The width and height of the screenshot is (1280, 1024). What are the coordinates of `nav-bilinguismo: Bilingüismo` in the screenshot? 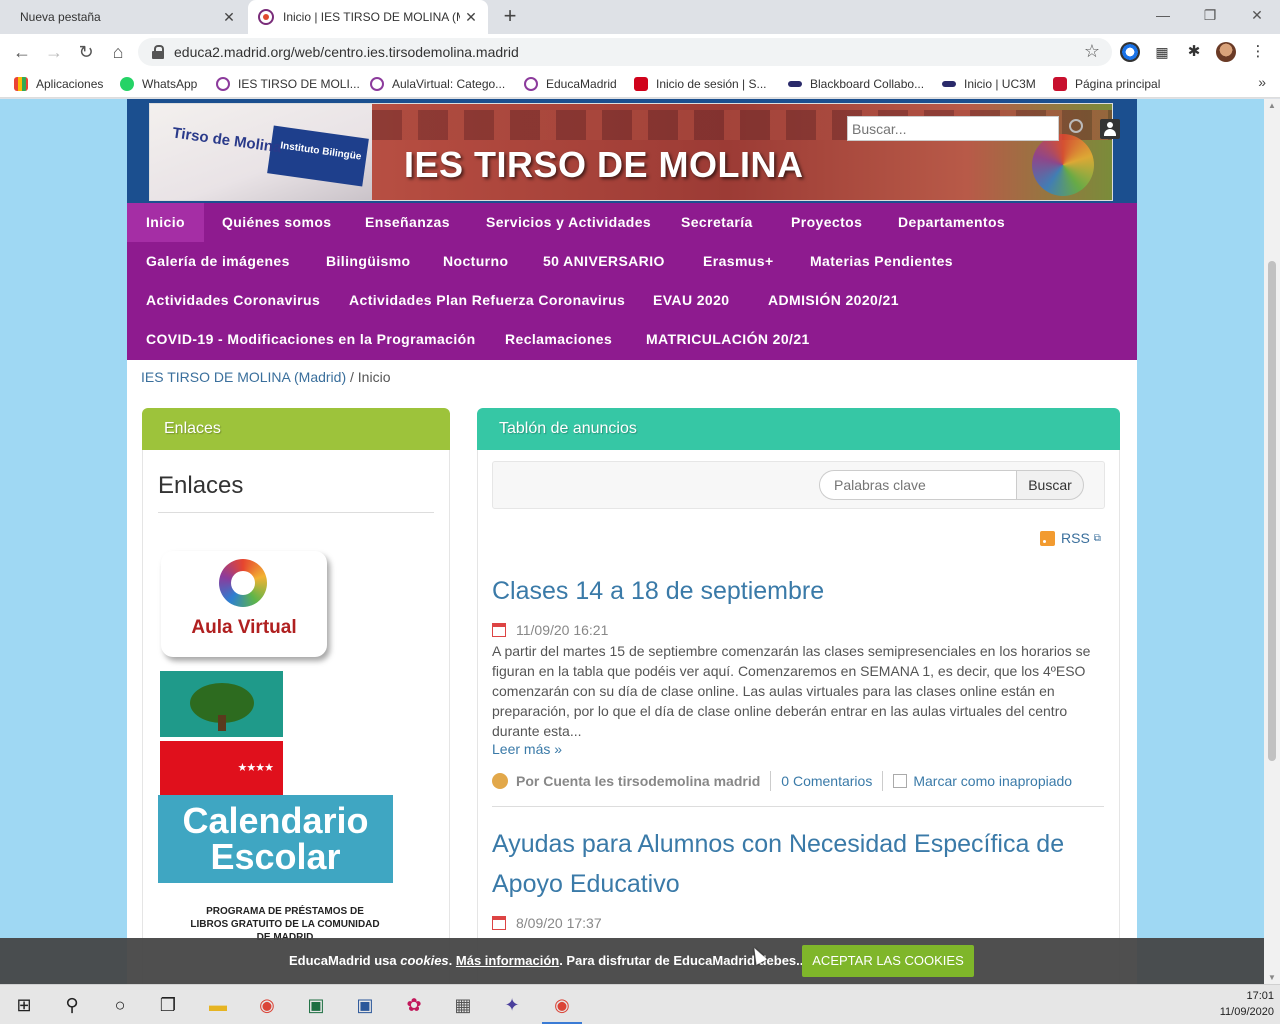 It's located at (368, 261).